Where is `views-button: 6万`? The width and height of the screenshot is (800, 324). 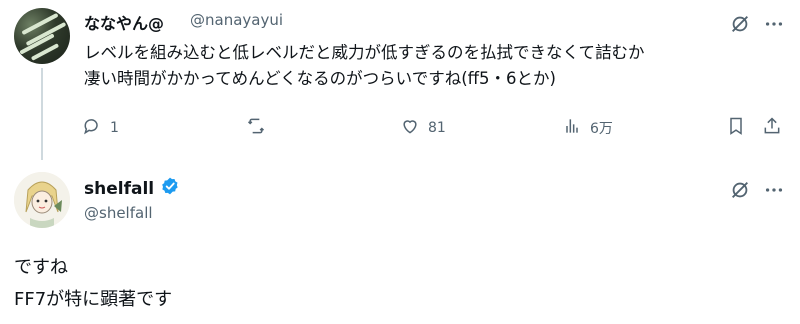 views-button: 6万 is located at coordinates (587, 128).